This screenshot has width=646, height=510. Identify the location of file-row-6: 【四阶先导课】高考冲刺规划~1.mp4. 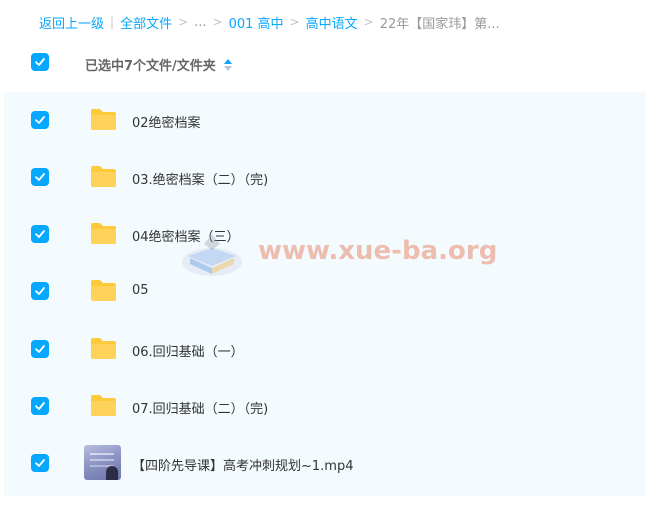
(325, 463).